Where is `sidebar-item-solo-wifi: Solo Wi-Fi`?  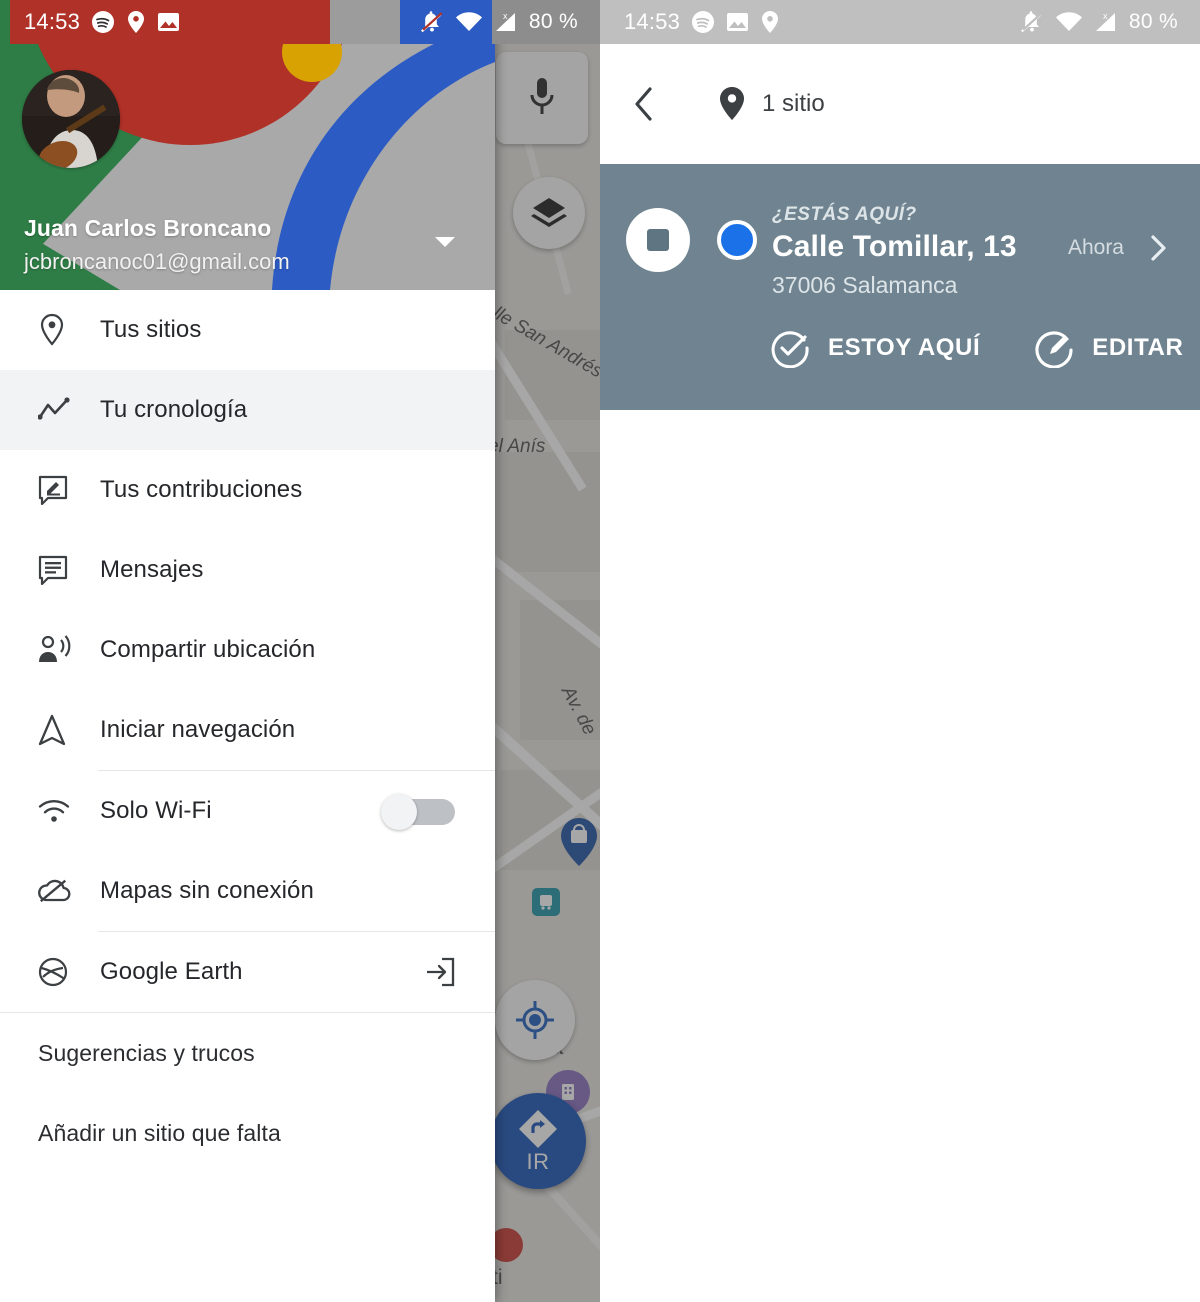 sidebar-item-solo-wifi: Solo Wi-Fi is located at coordinates (247, 811).